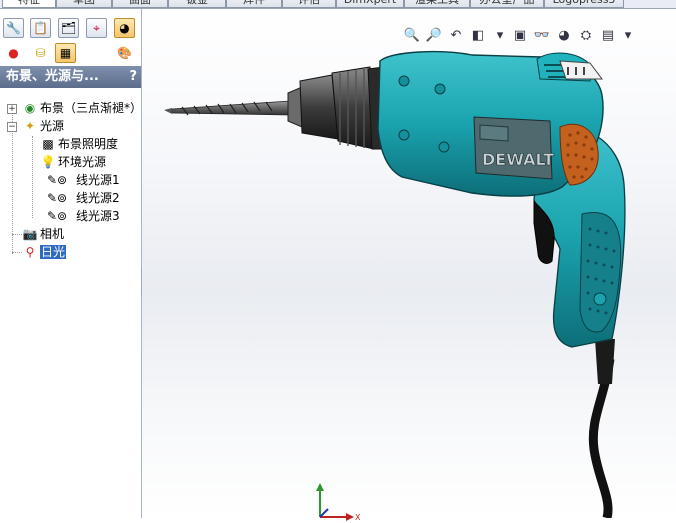  I want to click on appearance-palette-icon: 🎨, so click(124, 53).